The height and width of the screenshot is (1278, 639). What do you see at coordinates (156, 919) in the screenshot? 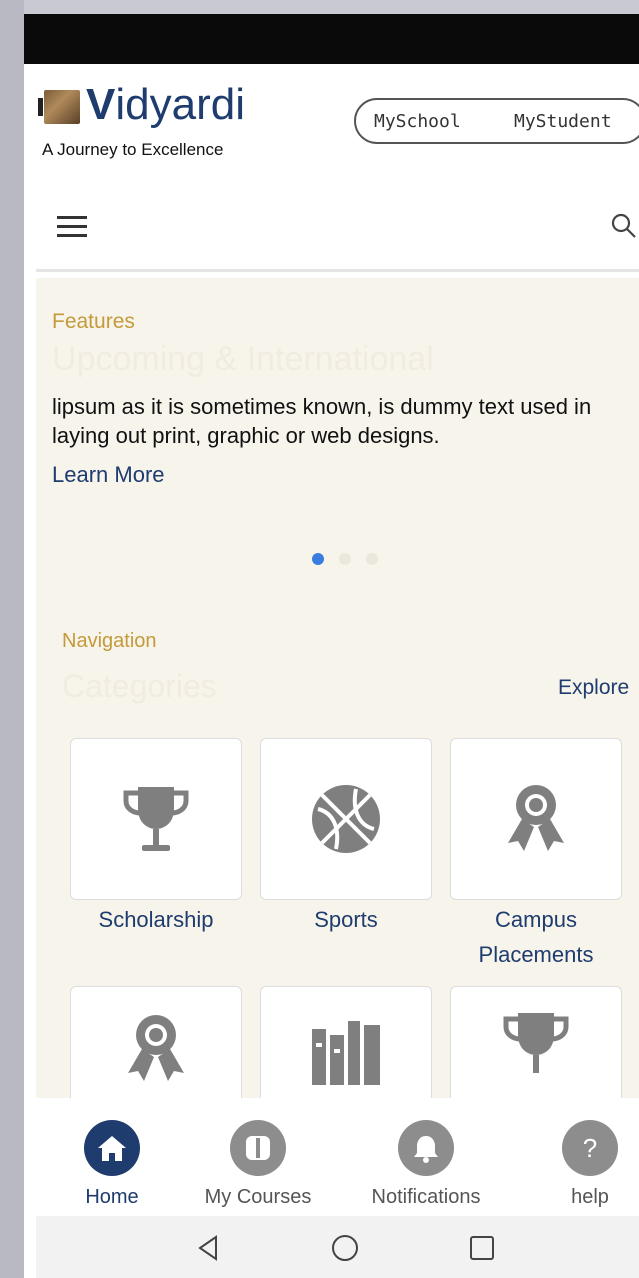
I see `card-label-scholarship: Scholarship` at bounding box center [156, 919].